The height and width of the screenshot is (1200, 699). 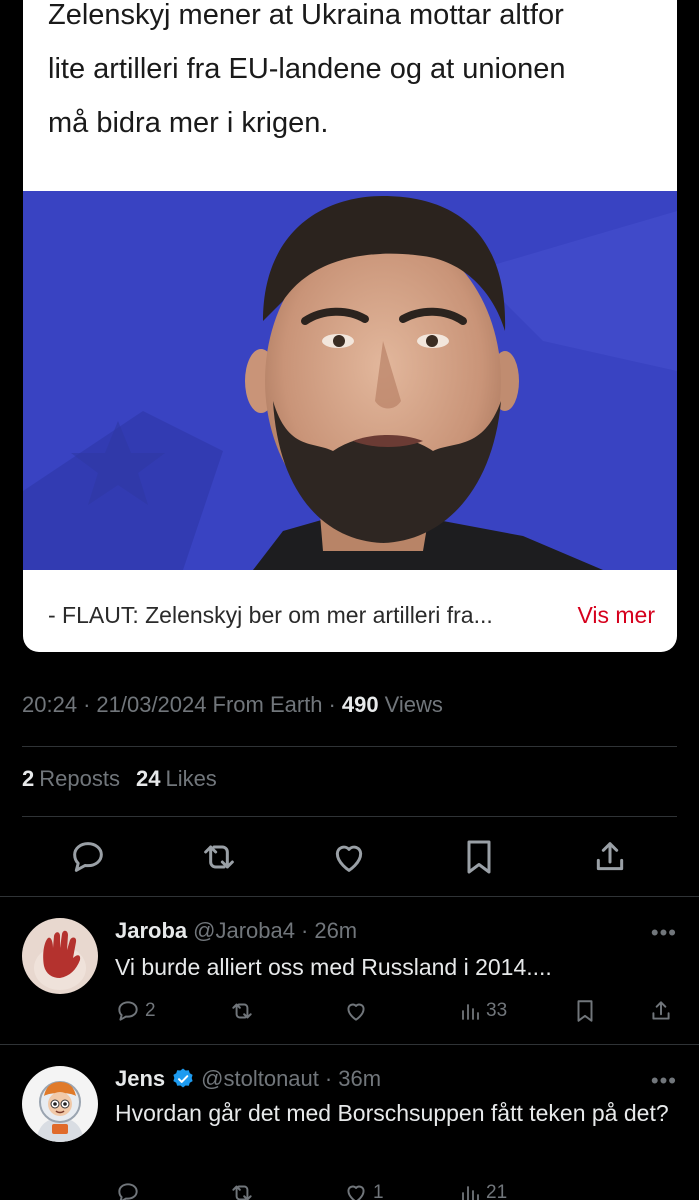 What do you see at coordinates (482, 1011) in the screenshot?
I see `views-button: 33` at bounding box center [482, 1011].